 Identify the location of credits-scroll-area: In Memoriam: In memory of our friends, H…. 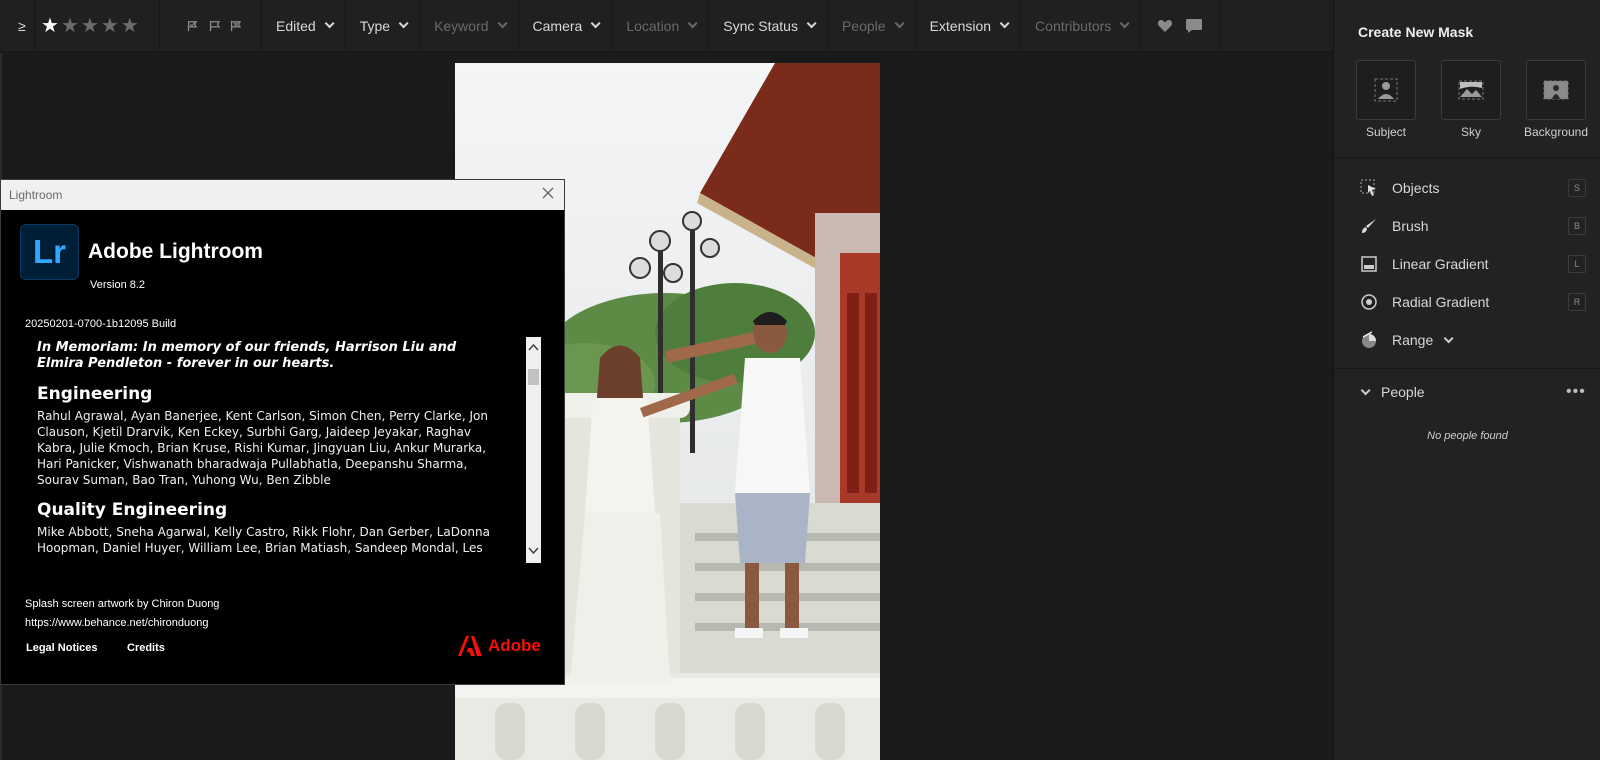
(283, 449).